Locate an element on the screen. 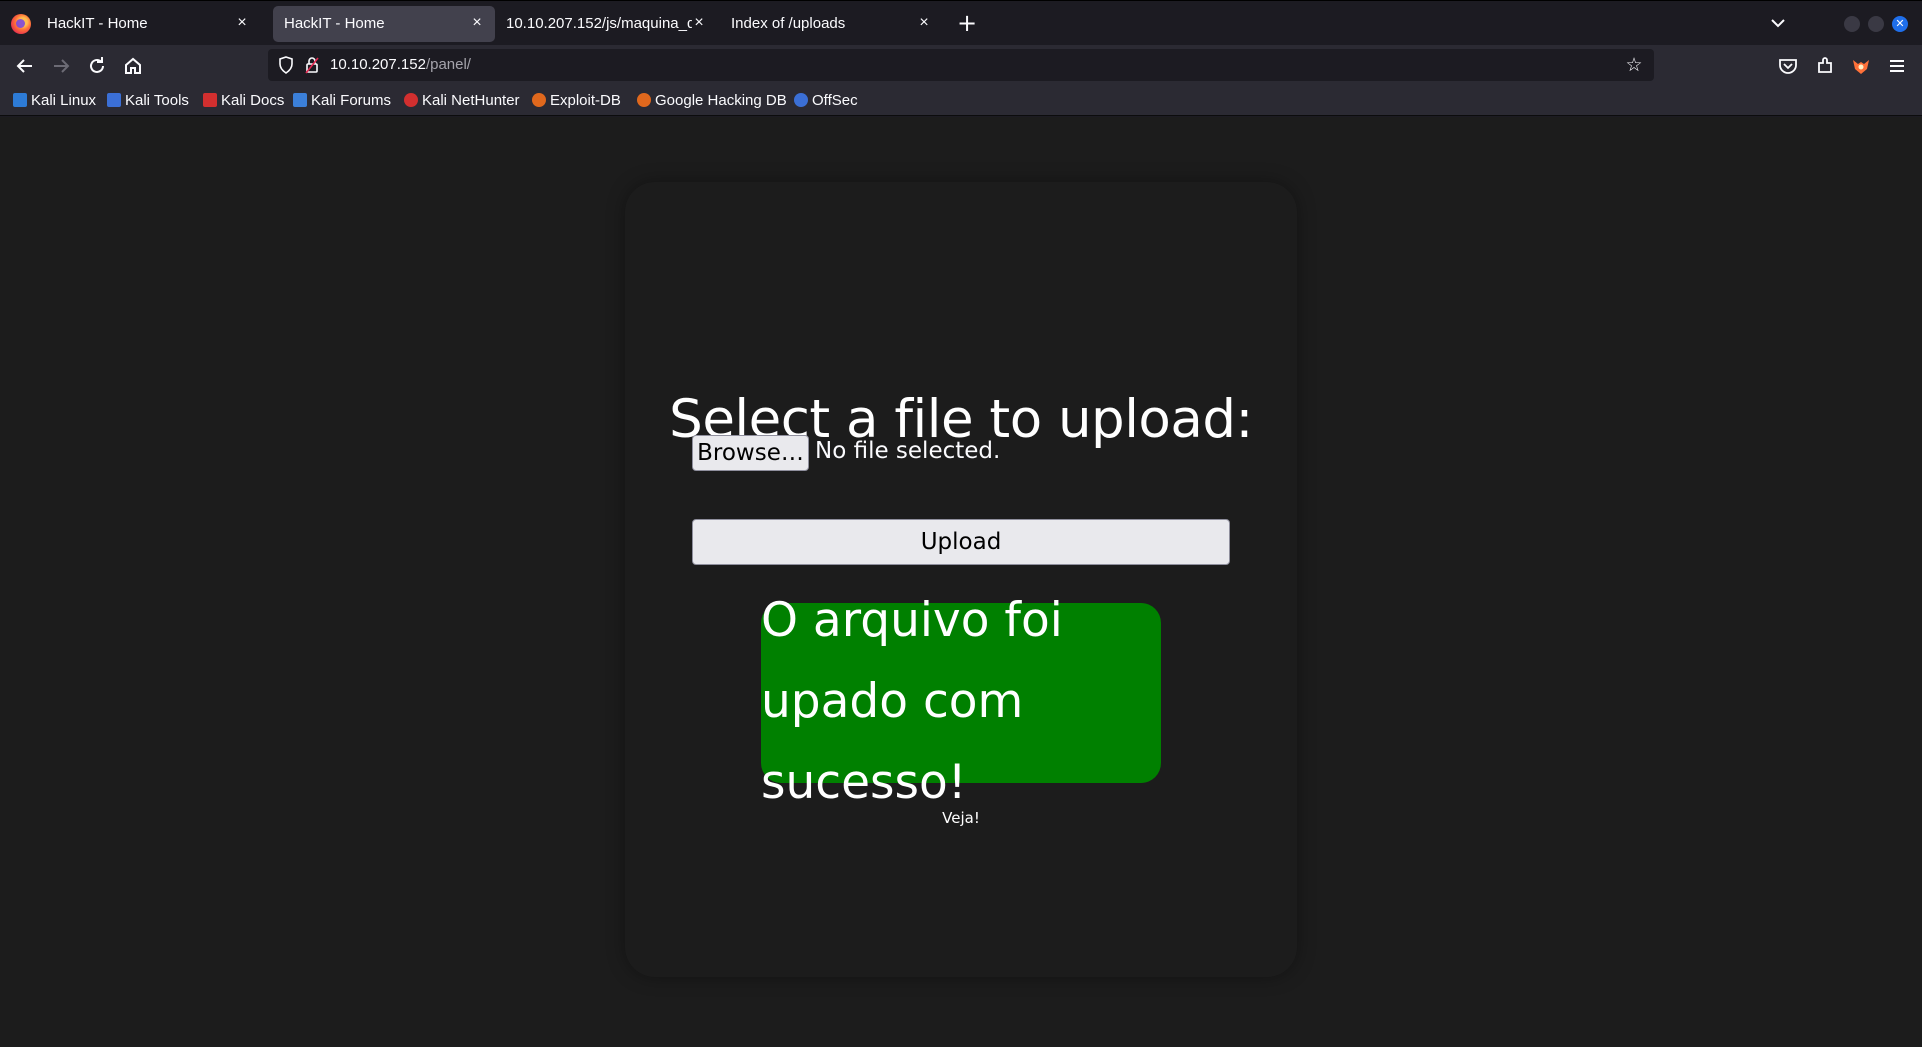  tab-hackit-home-1: HackIT - Home × is located at coordinates (148, 24).